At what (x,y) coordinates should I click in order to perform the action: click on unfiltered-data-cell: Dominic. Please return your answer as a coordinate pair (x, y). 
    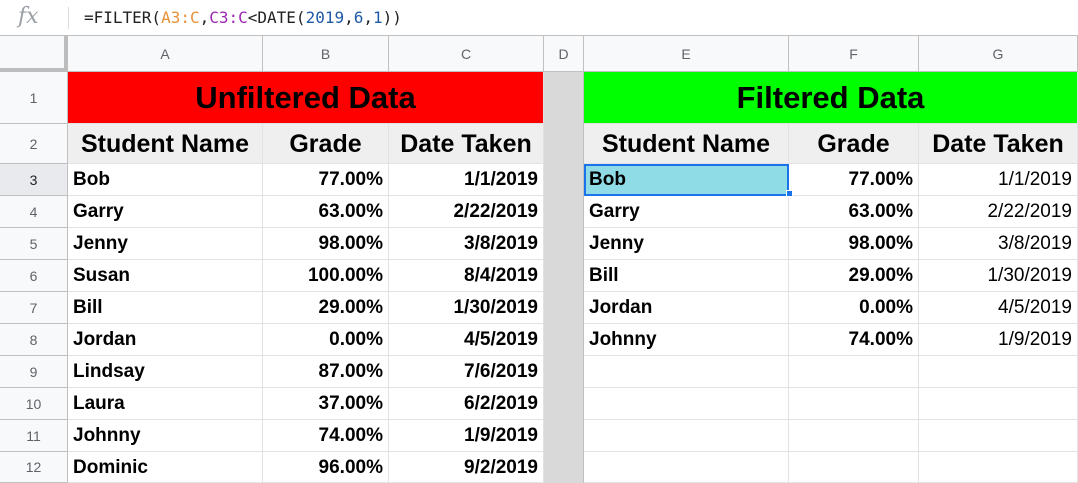
    Looking at the image, I should click on (165, 467).